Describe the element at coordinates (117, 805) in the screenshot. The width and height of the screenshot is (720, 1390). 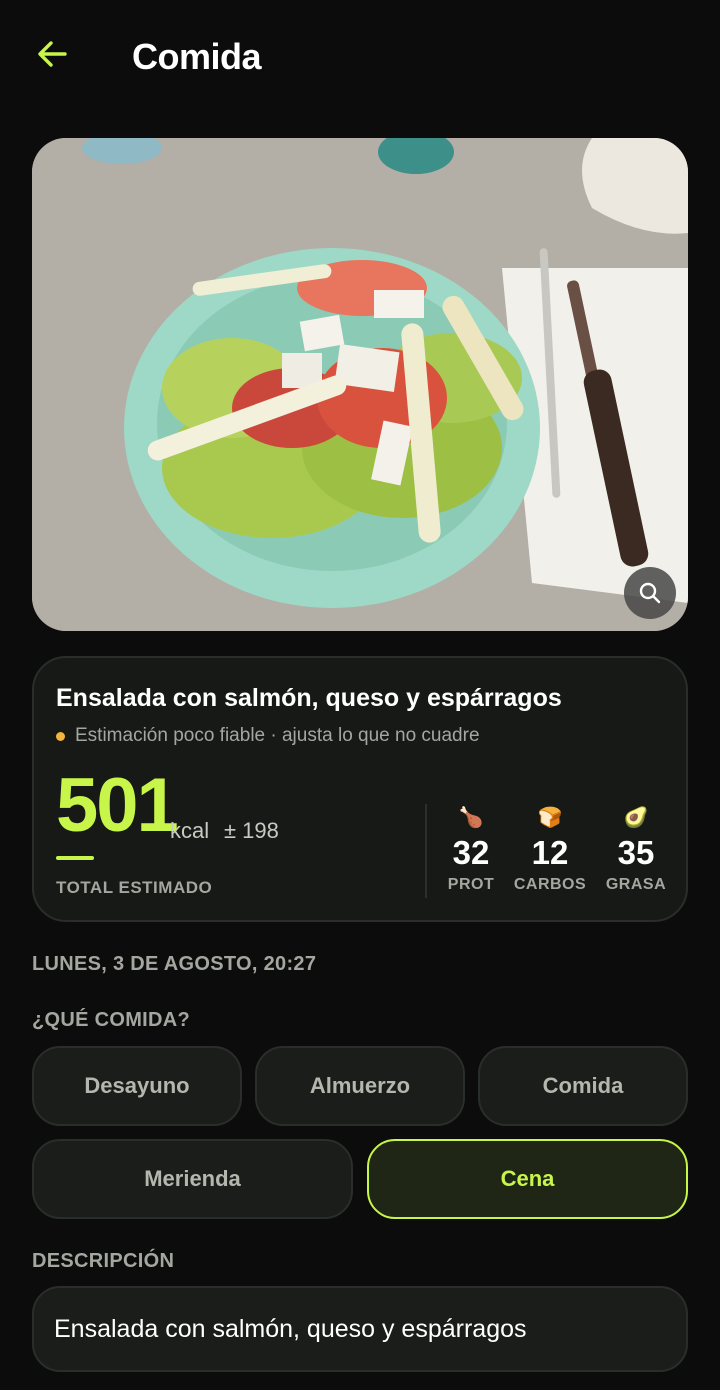
I see `kcal-value: 501` at that location.